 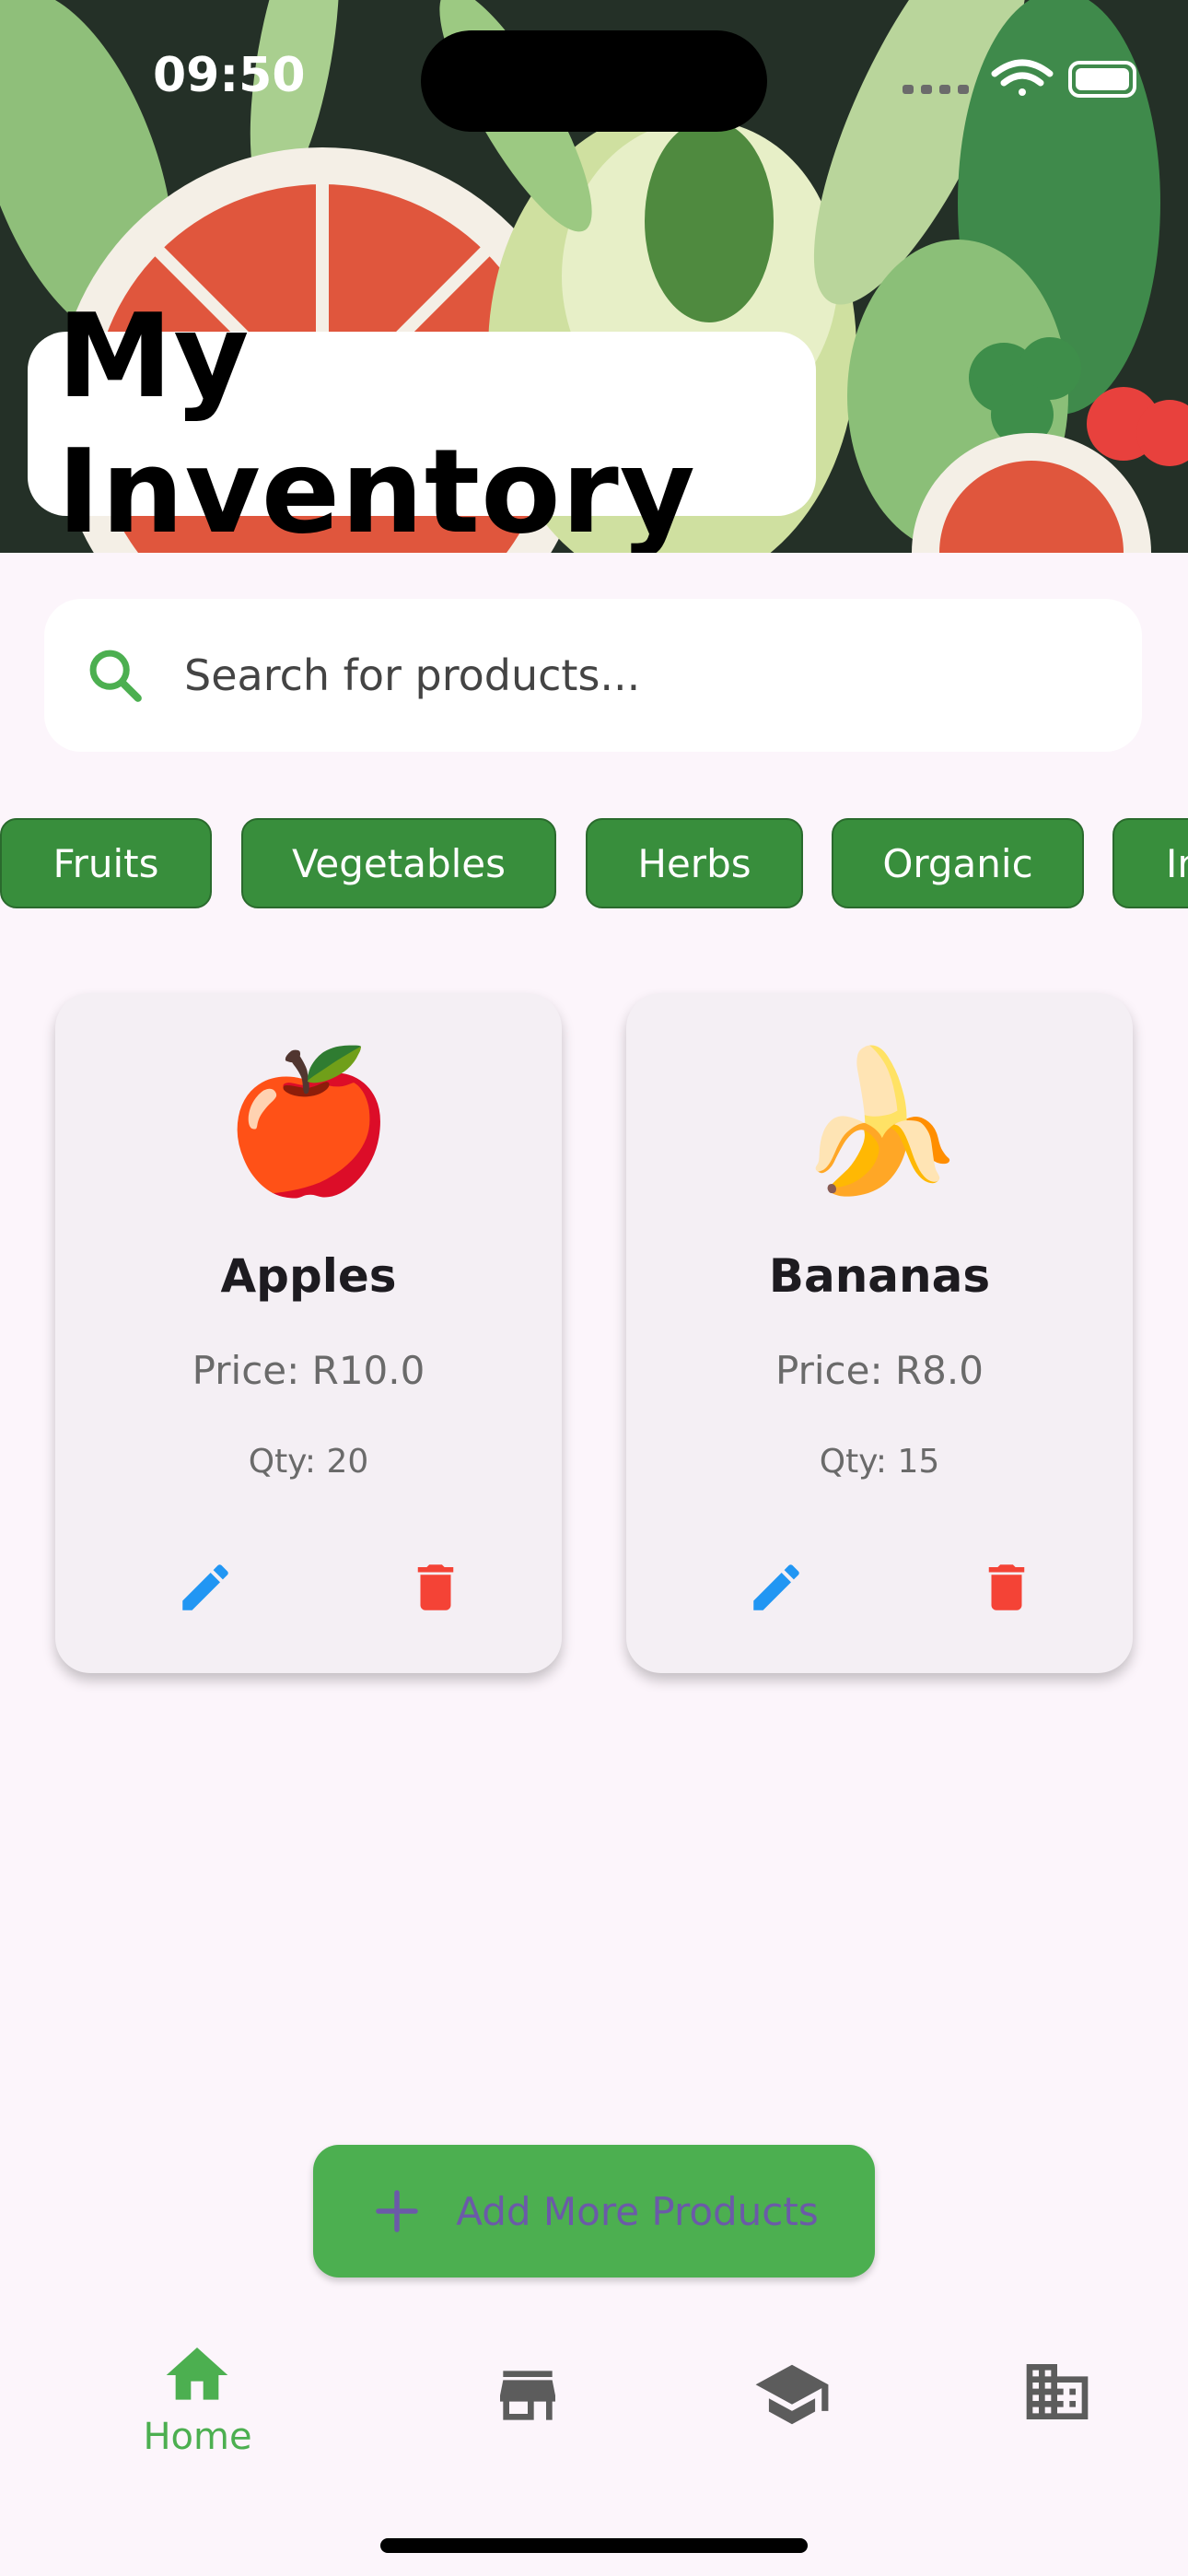 I want to click on business-icon, so click(x=1057, y=2392).